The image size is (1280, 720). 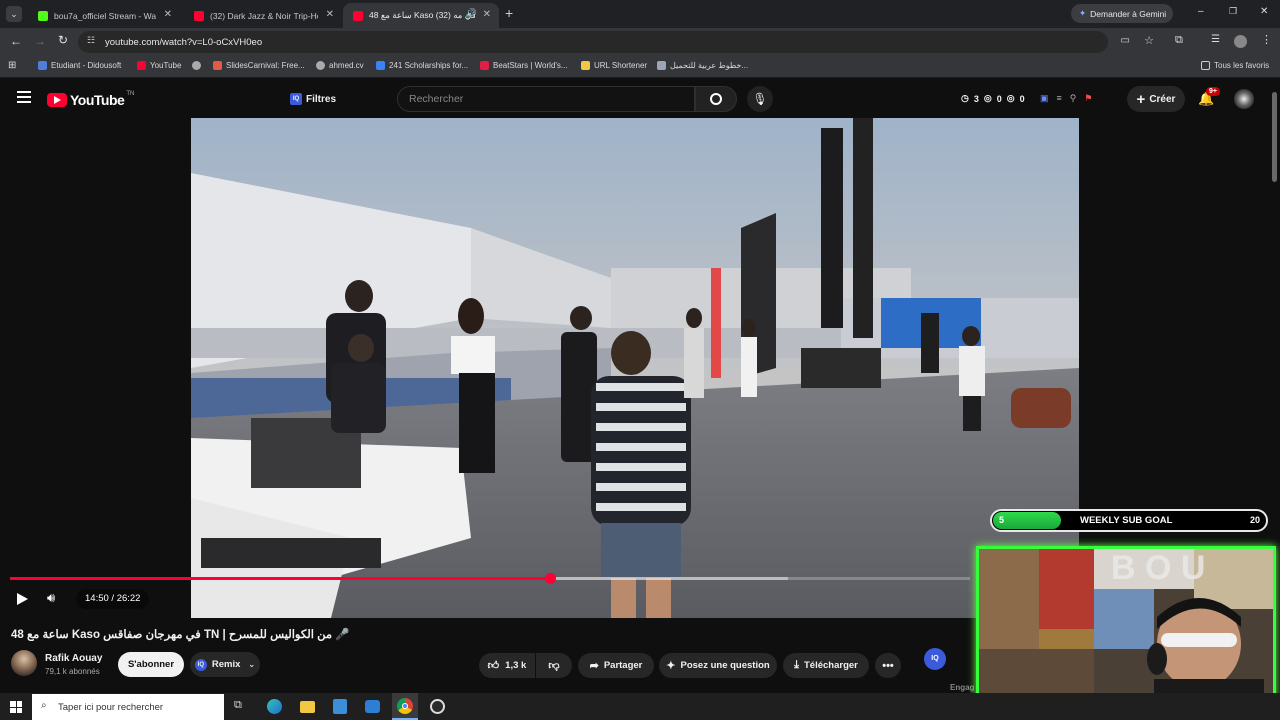 I want to click on youtube-play-icon, so click(x=57, y=100).